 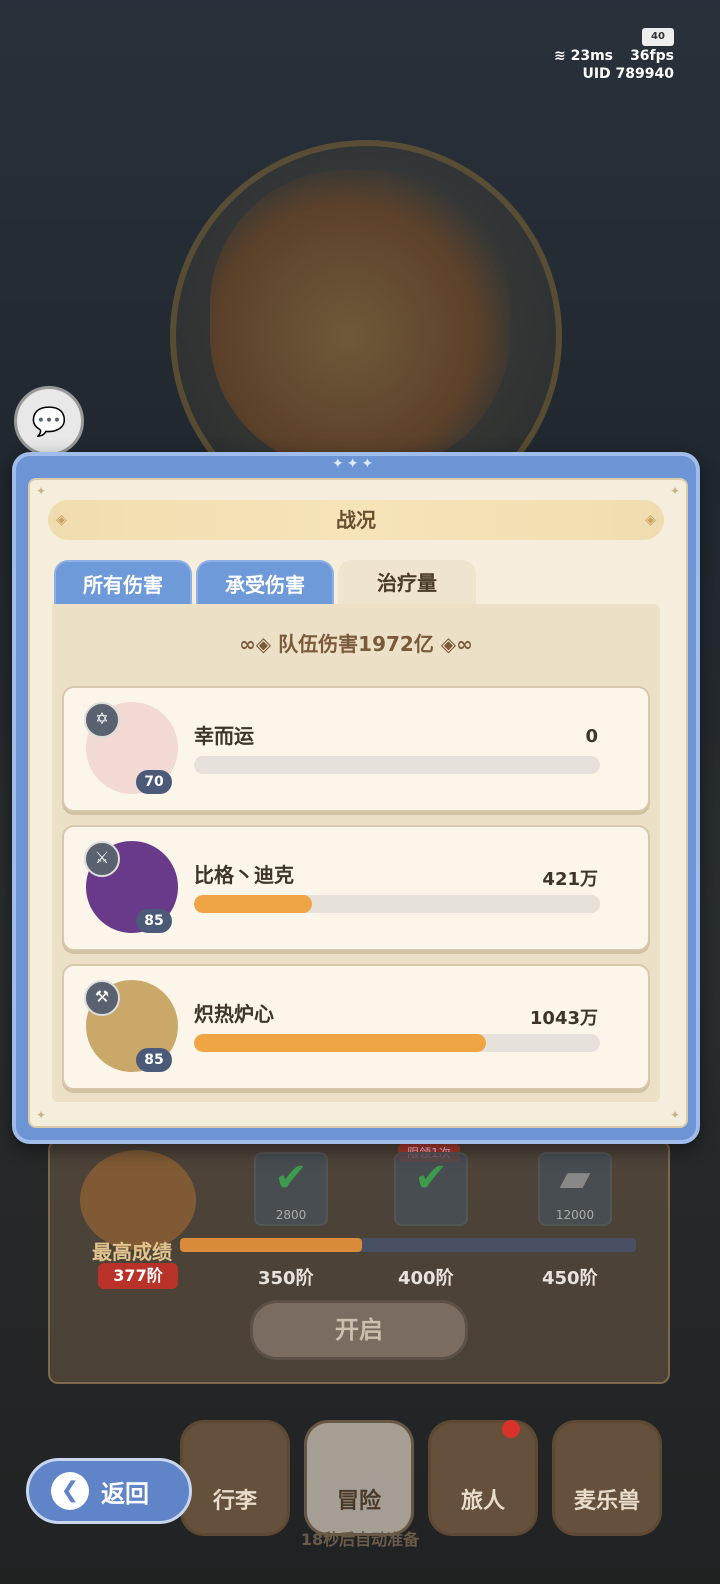 What do you see at coordinates (125, 1493) in the screenshot?
I see `back-label: 返回` at bounding box center [125, 1493].